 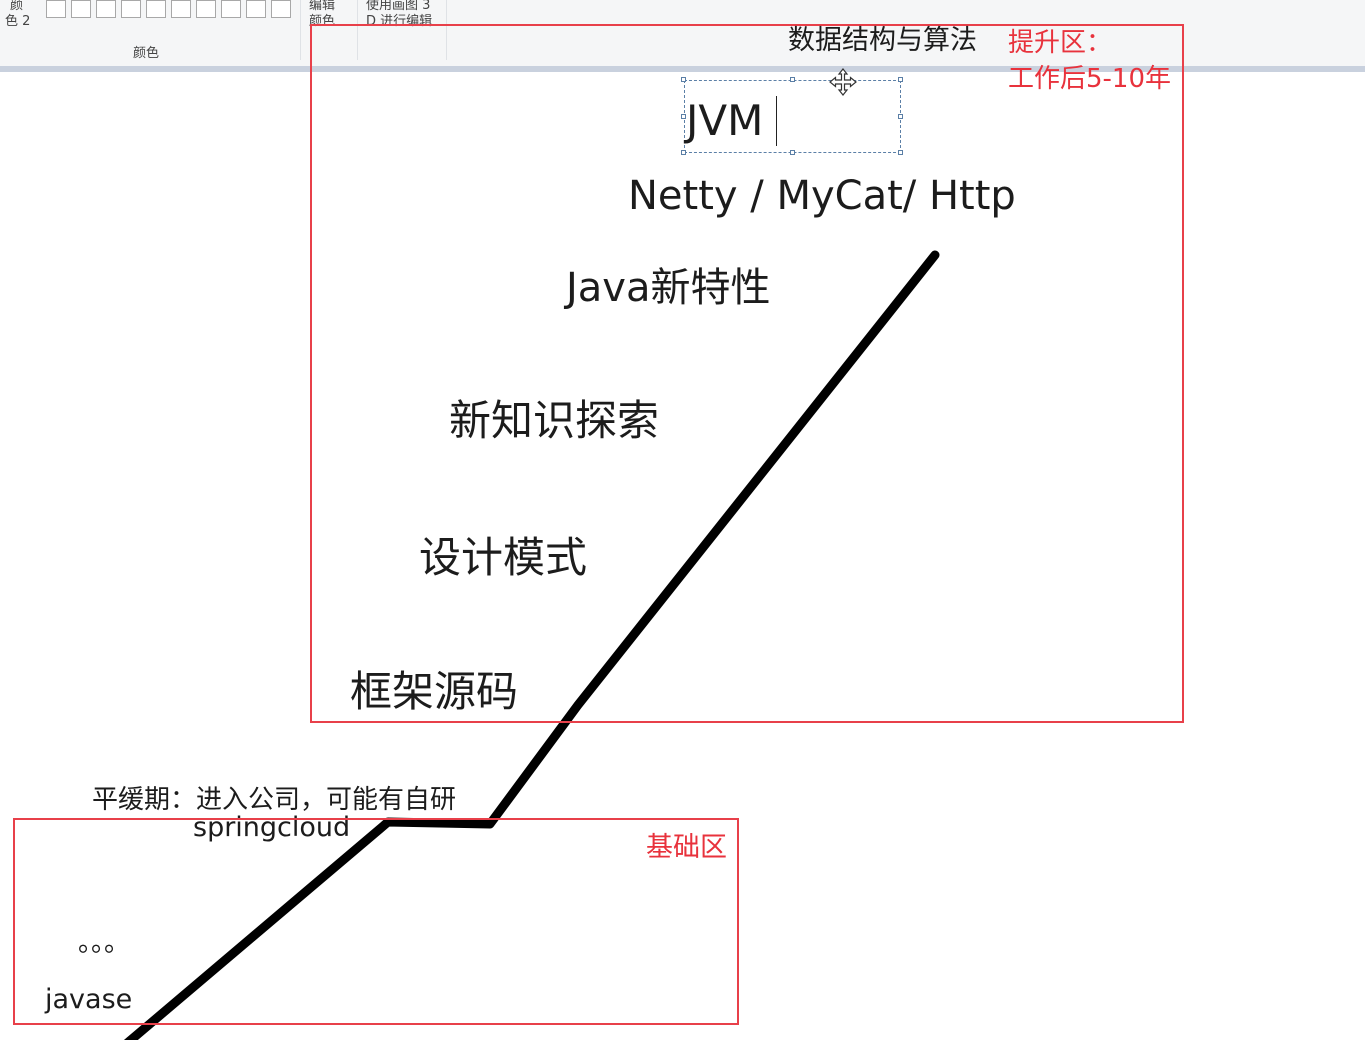 What do you see at coordinates (822, 196) in the screenshot?
I see `item-netty-mycat-http: Netty / MyCat/ Http` at bounding box center [822, 196].